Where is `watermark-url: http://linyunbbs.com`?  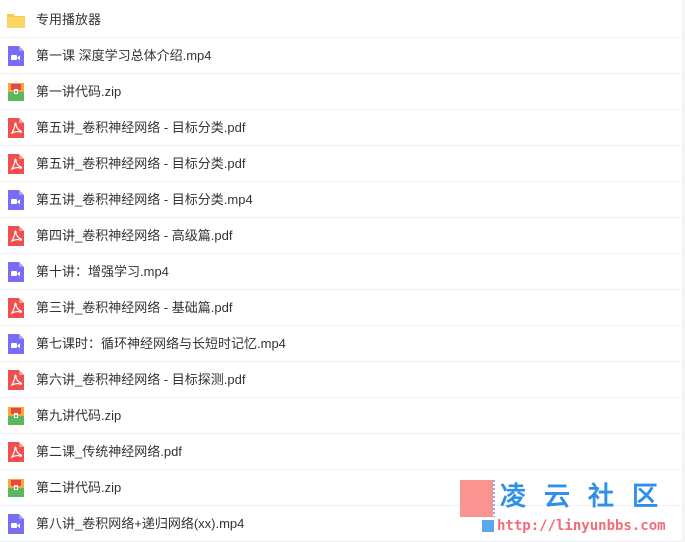
watermark-url: http://linyunbbs.com is located at coordinates (581, 526).